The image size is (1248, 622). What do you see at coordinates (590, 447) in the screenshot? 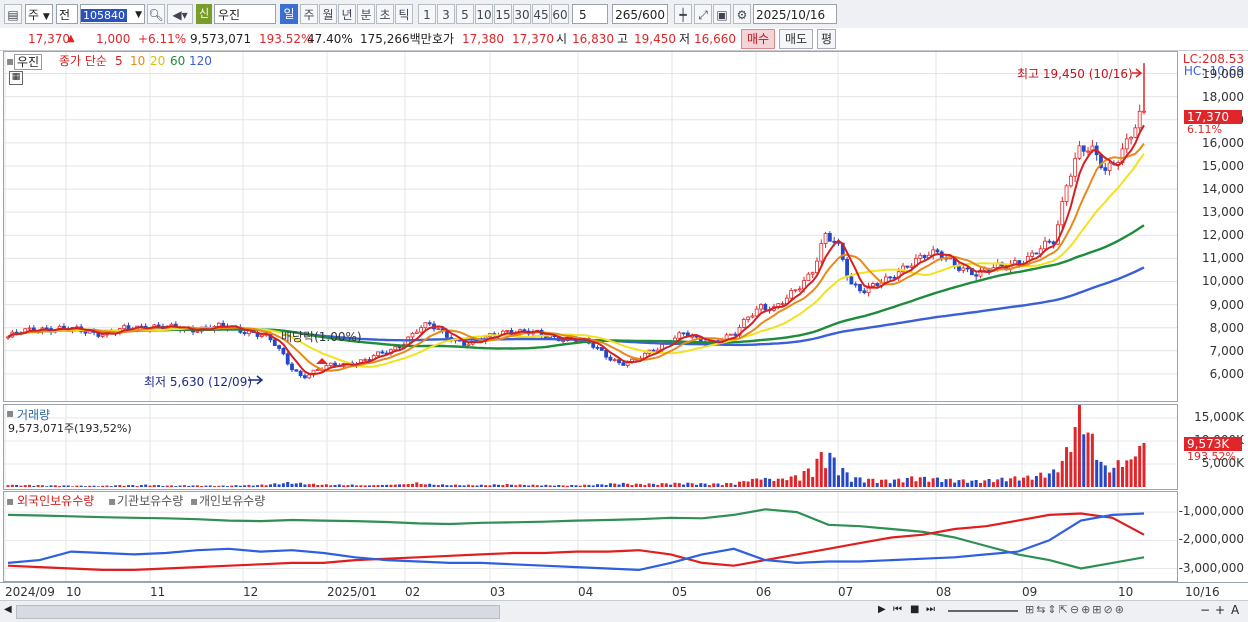
I see `volume-pane: ▪ 거래량 9,573,071주(193,52%)` at bounding box center [590, 447].